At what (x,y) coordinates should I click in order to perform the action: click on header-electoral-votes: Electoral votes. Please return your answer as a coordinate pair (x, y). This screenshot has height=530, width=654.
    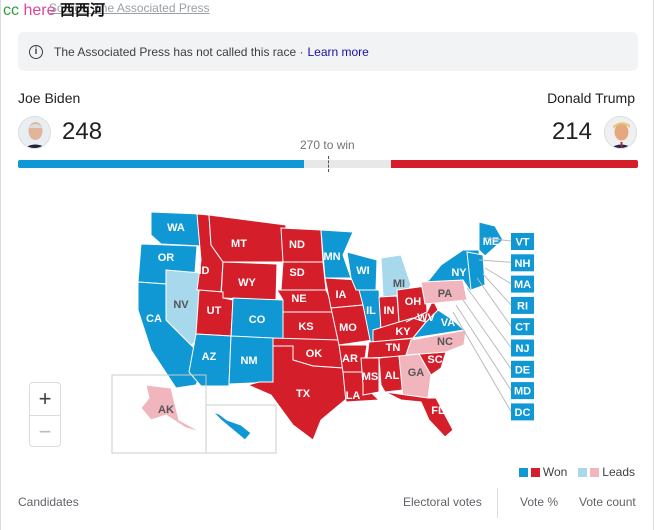
    Looking at the image, I should click on (442, 502).